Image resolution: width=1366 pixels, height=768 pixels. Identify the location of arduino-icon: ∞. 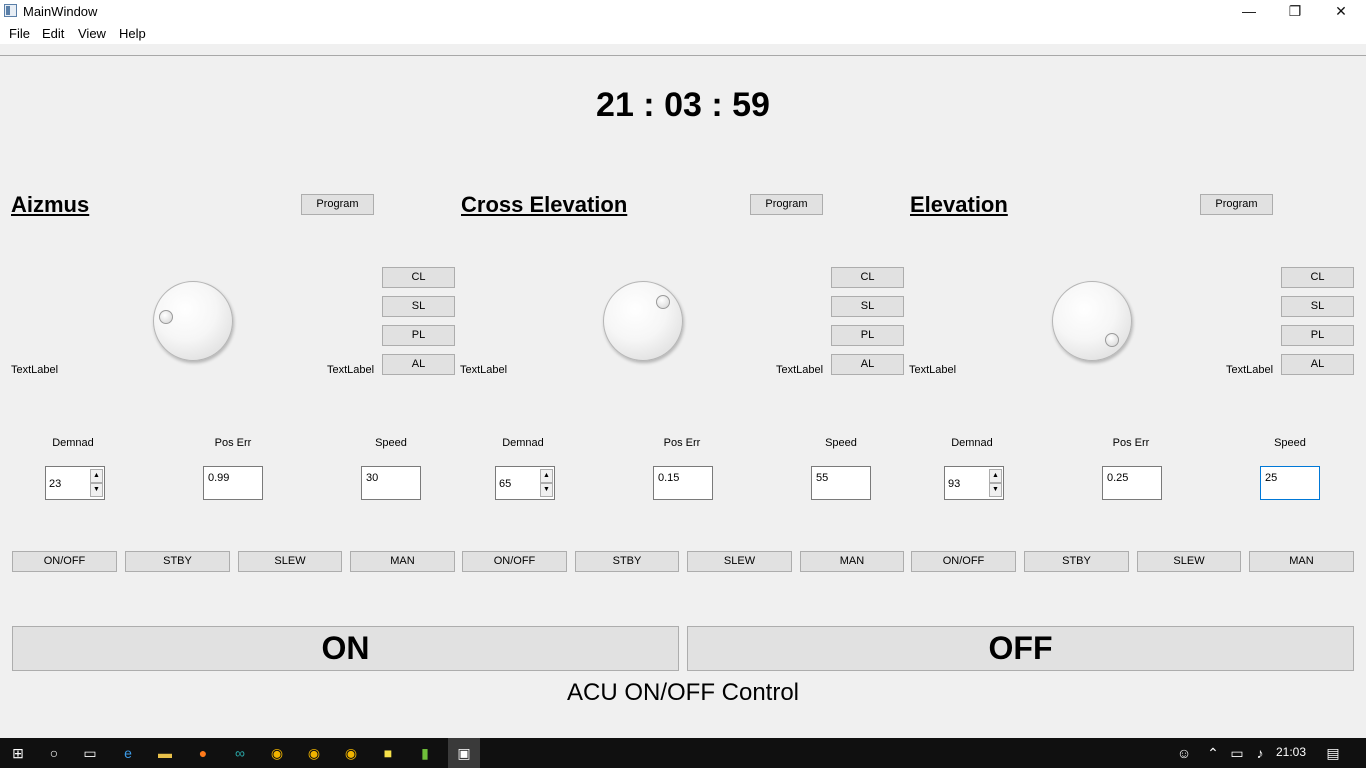
(240, 753).